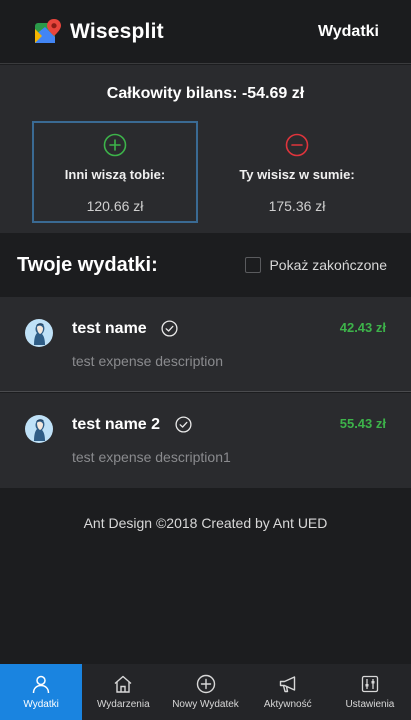 The height and width of the screenshot is (720, 411). What do you see at coordinates (328, 265) in the screenshot?
I see `show-finished-label: Pokaż zakończone` at bounding box center [328, 265].